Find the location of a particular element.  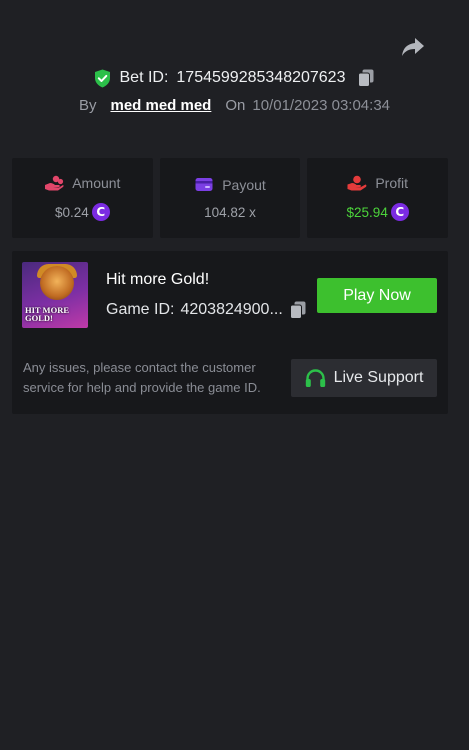

share-button is located at coordinates (413, 47).